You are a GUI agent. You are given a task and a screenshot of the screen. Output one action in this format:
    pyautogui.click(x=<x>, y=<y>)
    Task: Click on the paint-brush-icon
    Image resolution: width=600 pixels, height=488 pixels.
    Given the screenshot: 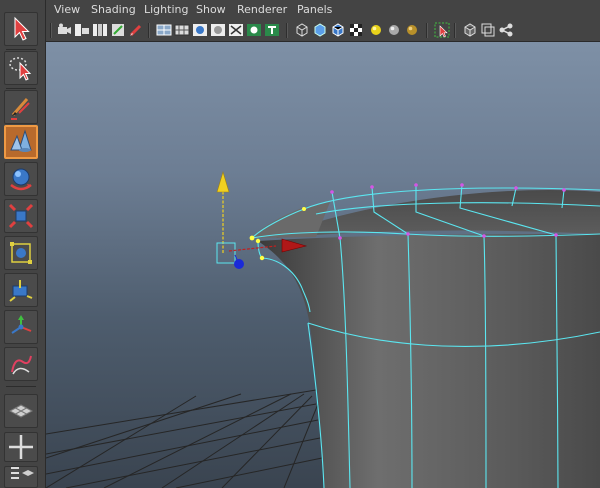 What is the action you would take?
    pyautogui.click(x=20, y=109)
    